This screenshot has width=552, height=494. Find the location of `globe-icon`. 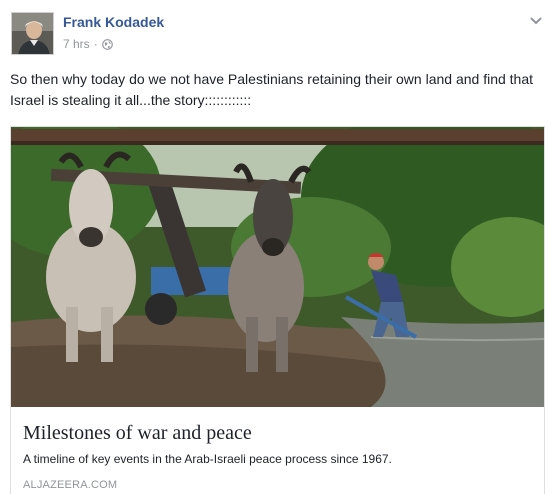

globe-icon is located at coordinates (107, 44).